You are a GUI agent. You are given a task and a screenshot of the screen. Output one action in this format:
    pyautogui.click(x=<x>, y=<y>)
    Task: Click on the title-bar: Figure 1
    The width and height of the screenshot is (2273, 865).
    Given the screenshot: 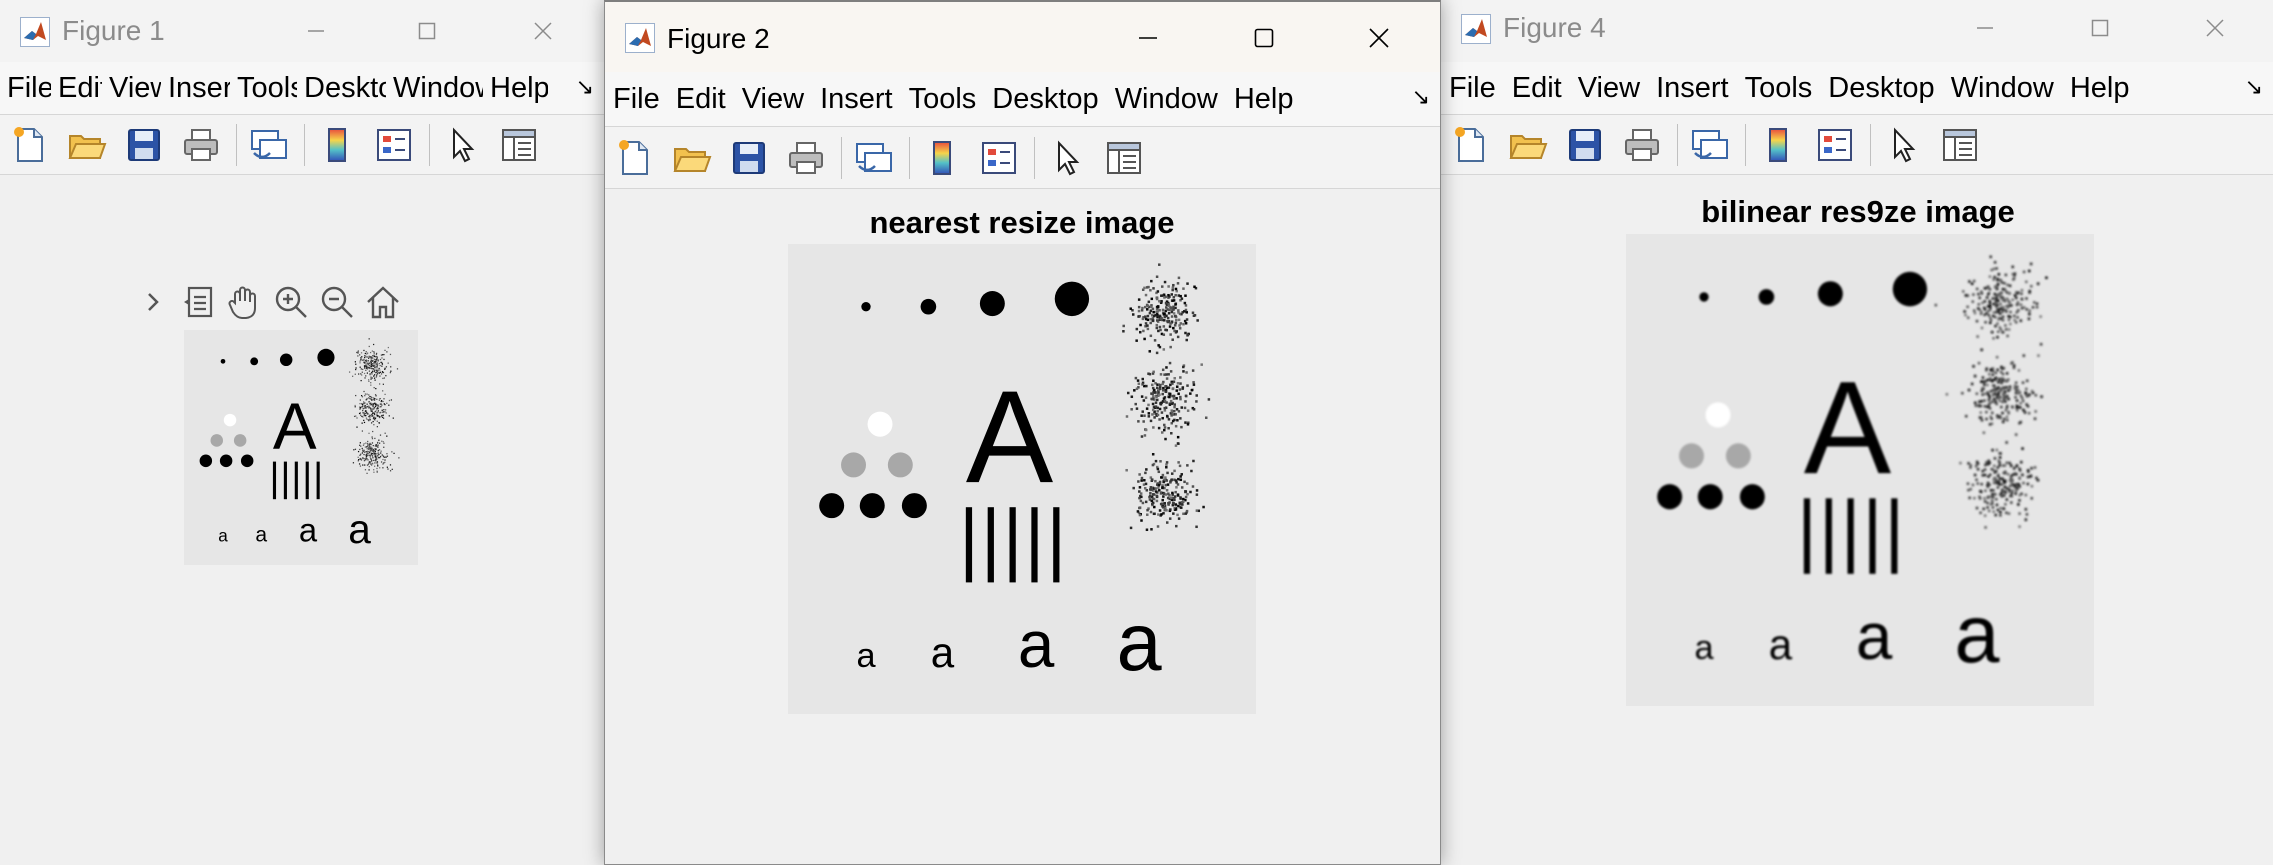 What is the action you would take?
    pyautogui.click(x=302, y=31)
    